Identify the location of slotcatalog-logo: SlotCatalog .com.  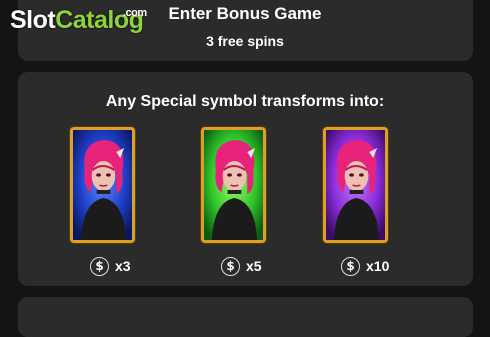
(78, 20).